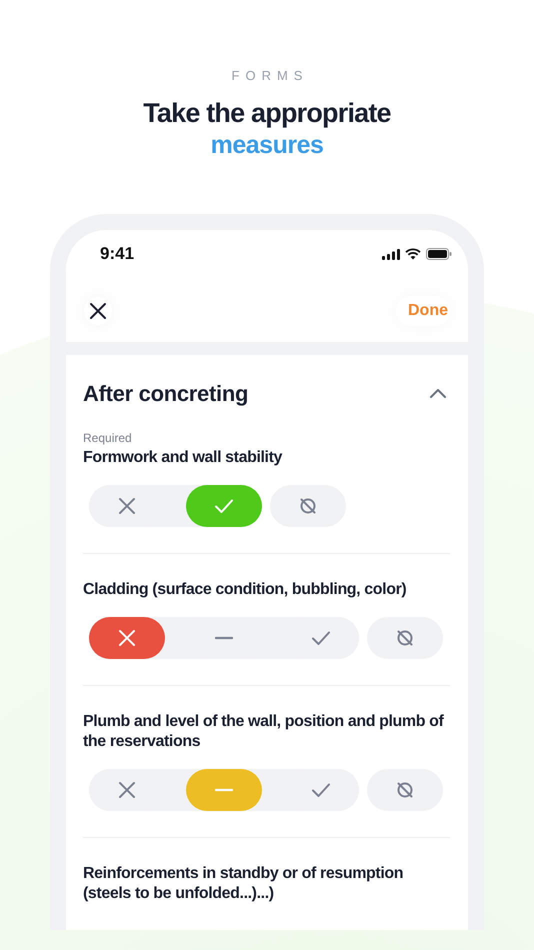 This screenshot has width=534, height=950. Describe the element at coordinates (439, 254) in the screenshot. I see `battery-icon` at that location.